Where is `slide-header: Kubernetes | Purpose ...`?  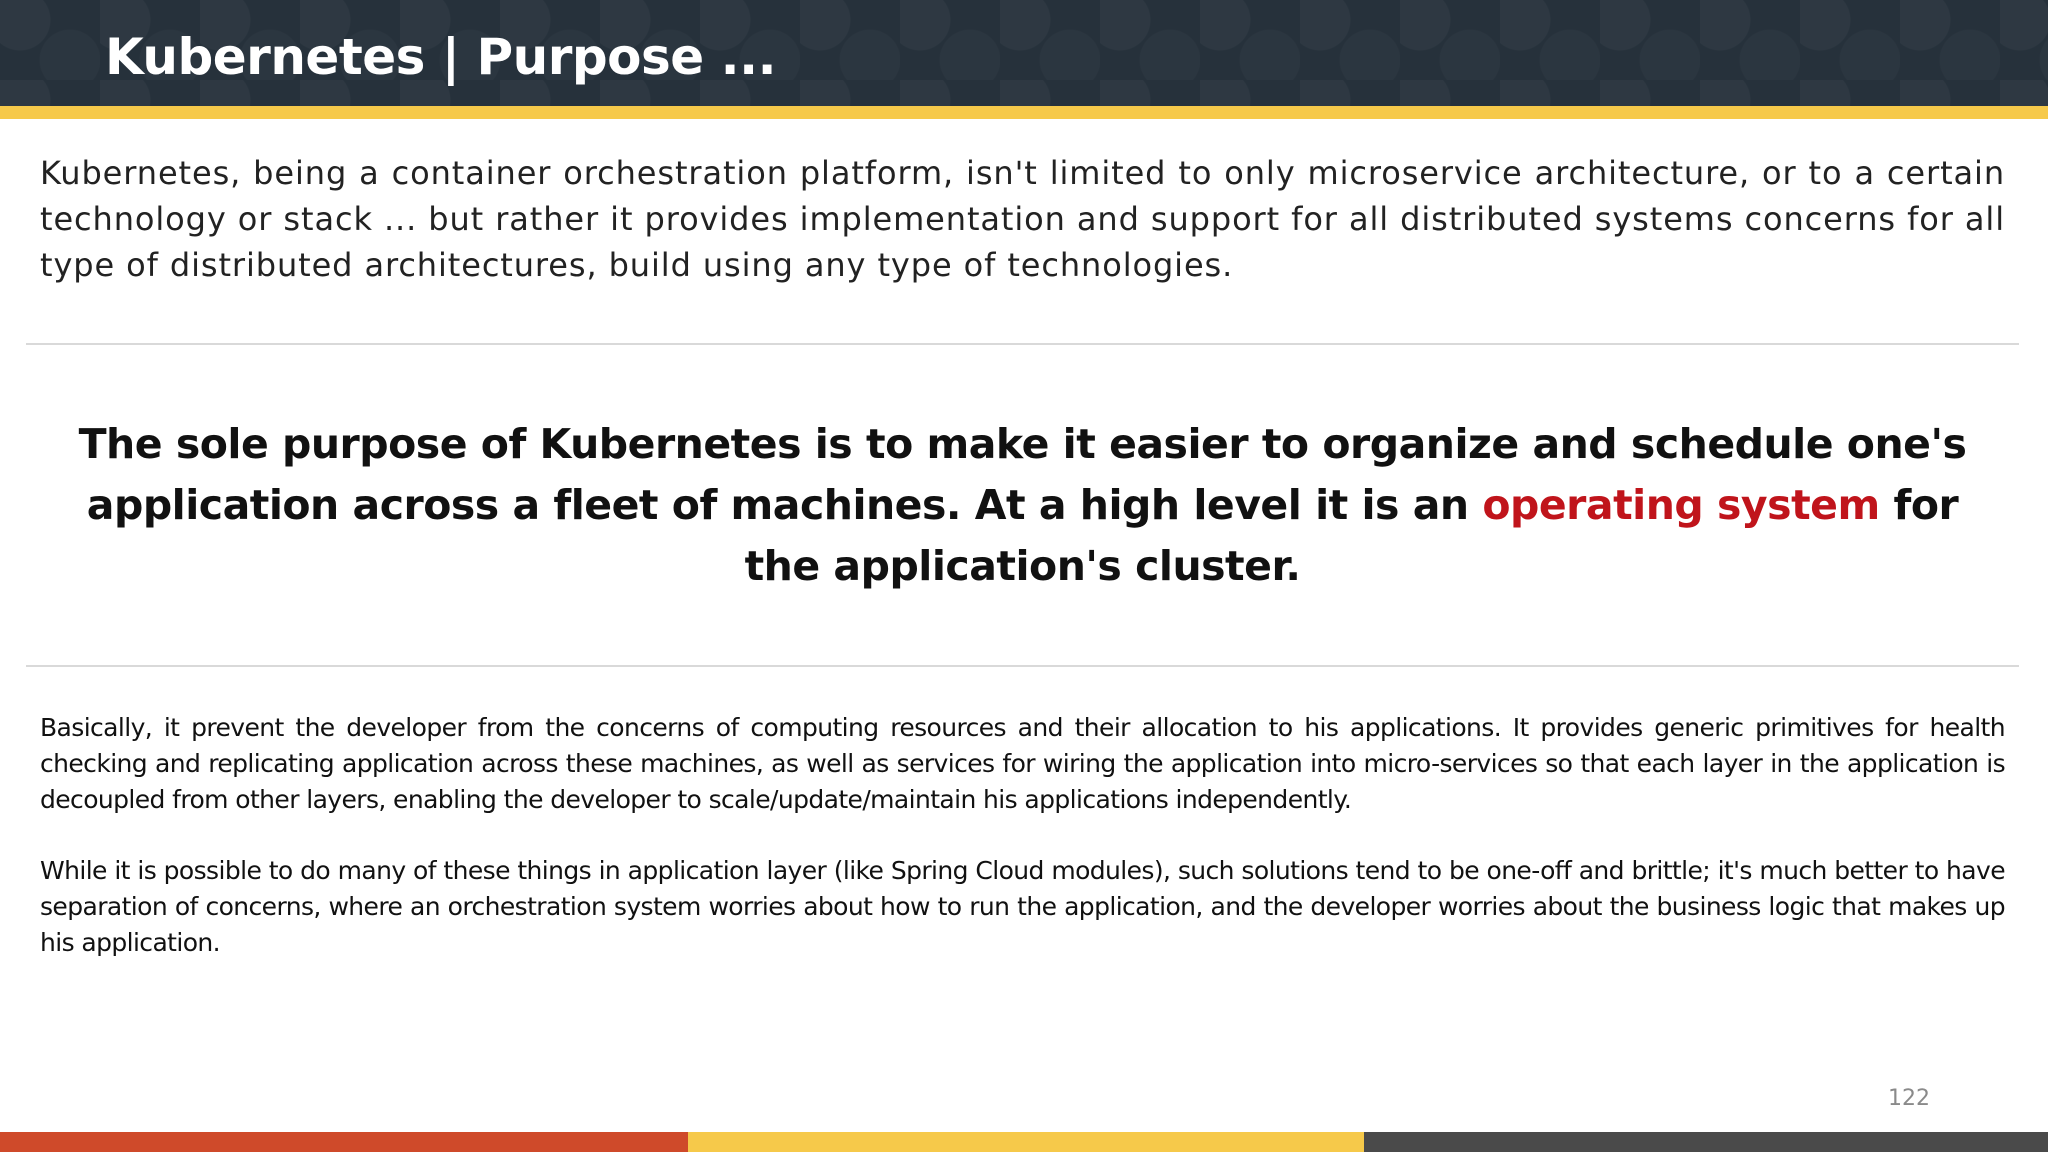 slide-header: Kubernetes | Purpose ... is located at coordinates (1024, 53).